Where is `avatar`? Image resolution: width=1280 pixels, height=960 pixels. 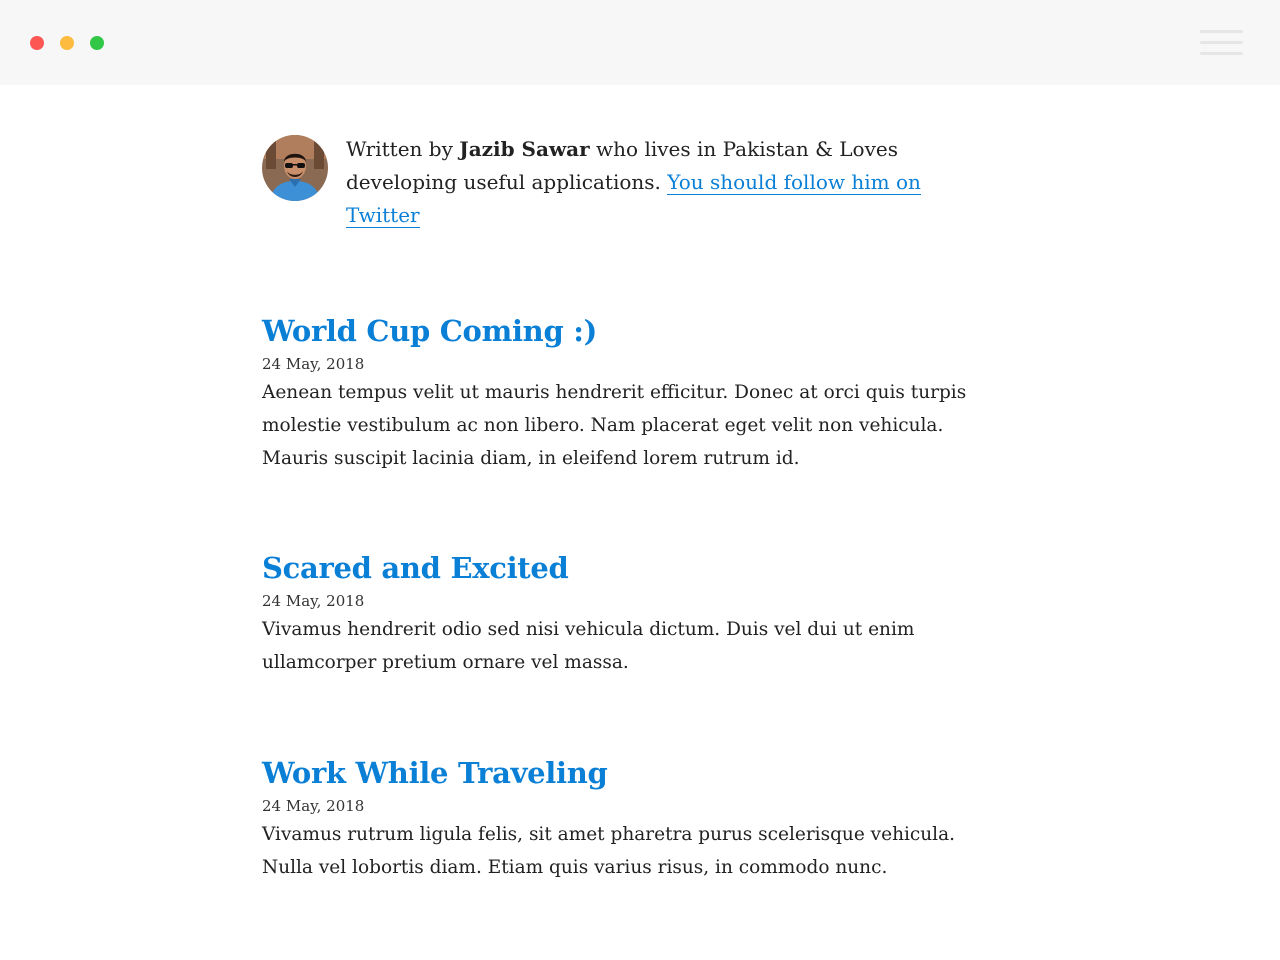 avatar is located at coordinates (295, 168).